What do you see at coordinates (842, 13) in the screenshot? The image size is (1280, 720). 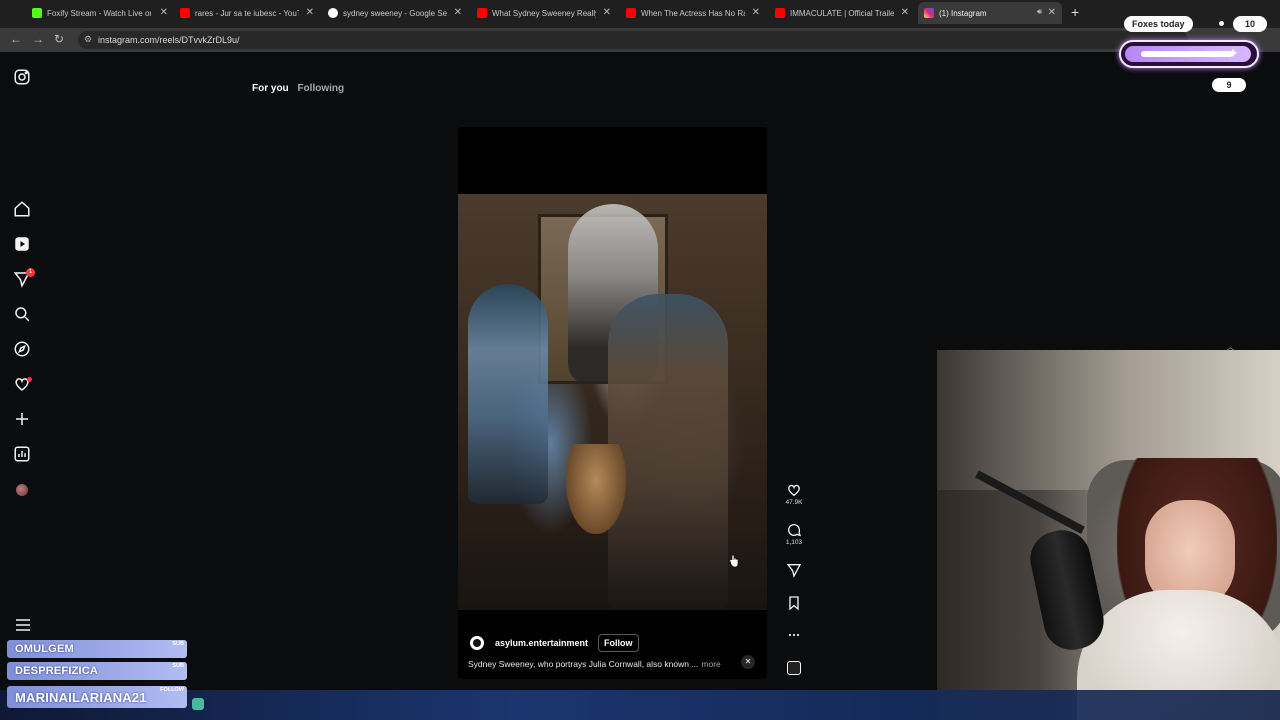 I see `tab-youtube-immaculate: IMMACULATE | Official Trailer | ✕` at bounding box center [842, 13].